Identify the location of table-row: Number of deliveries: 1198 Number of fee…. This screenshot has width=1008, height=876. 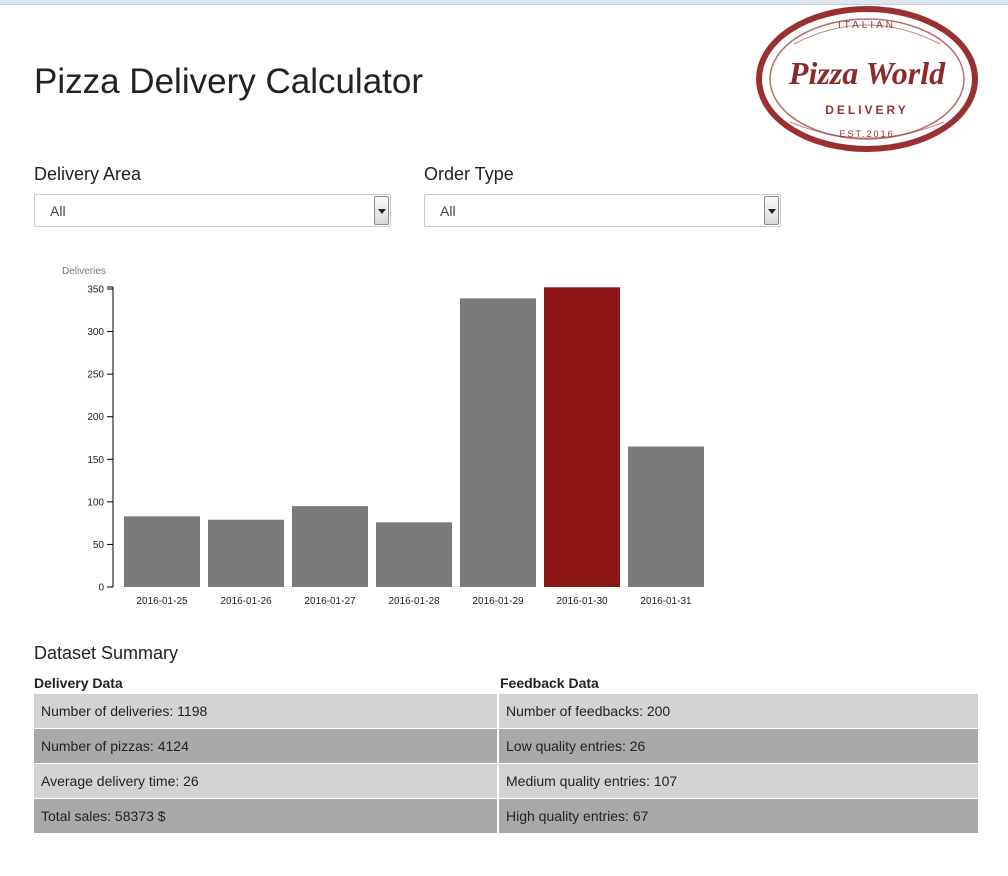
(506, 711).